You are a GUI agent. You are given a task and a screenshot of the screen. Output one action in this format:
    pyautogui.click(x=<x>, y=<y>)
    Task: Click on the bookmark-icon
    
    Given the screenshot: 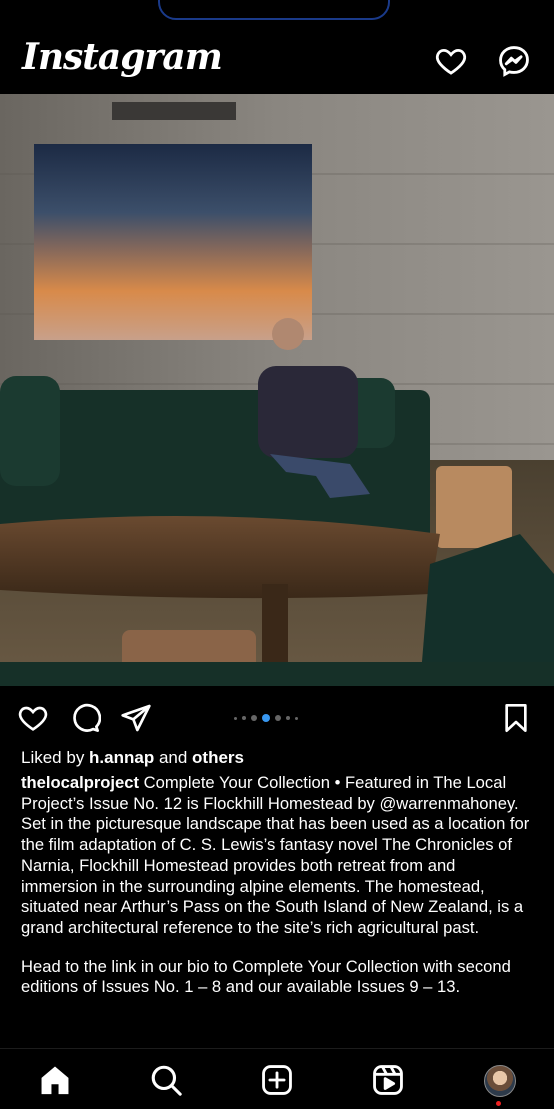 What is the action you would take?
    pyautogui.click(x=516, y=718)
    